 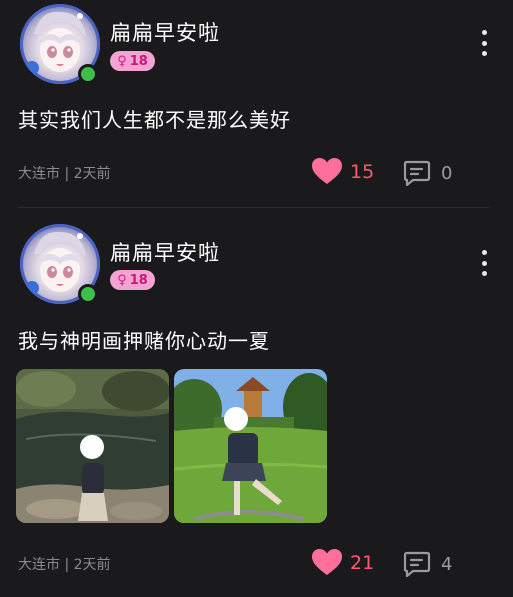 What do you see at coordinates (343, 562) in the screenshot?
I see `like-button: 21` at bounding box center [343, 562].